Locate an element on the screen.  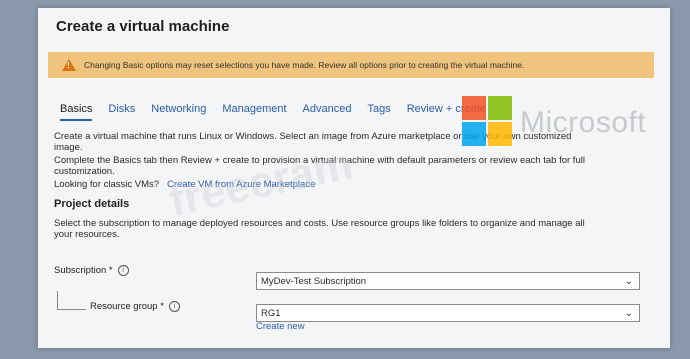
create-new-link: Create new is located at coordinates (280, 326).